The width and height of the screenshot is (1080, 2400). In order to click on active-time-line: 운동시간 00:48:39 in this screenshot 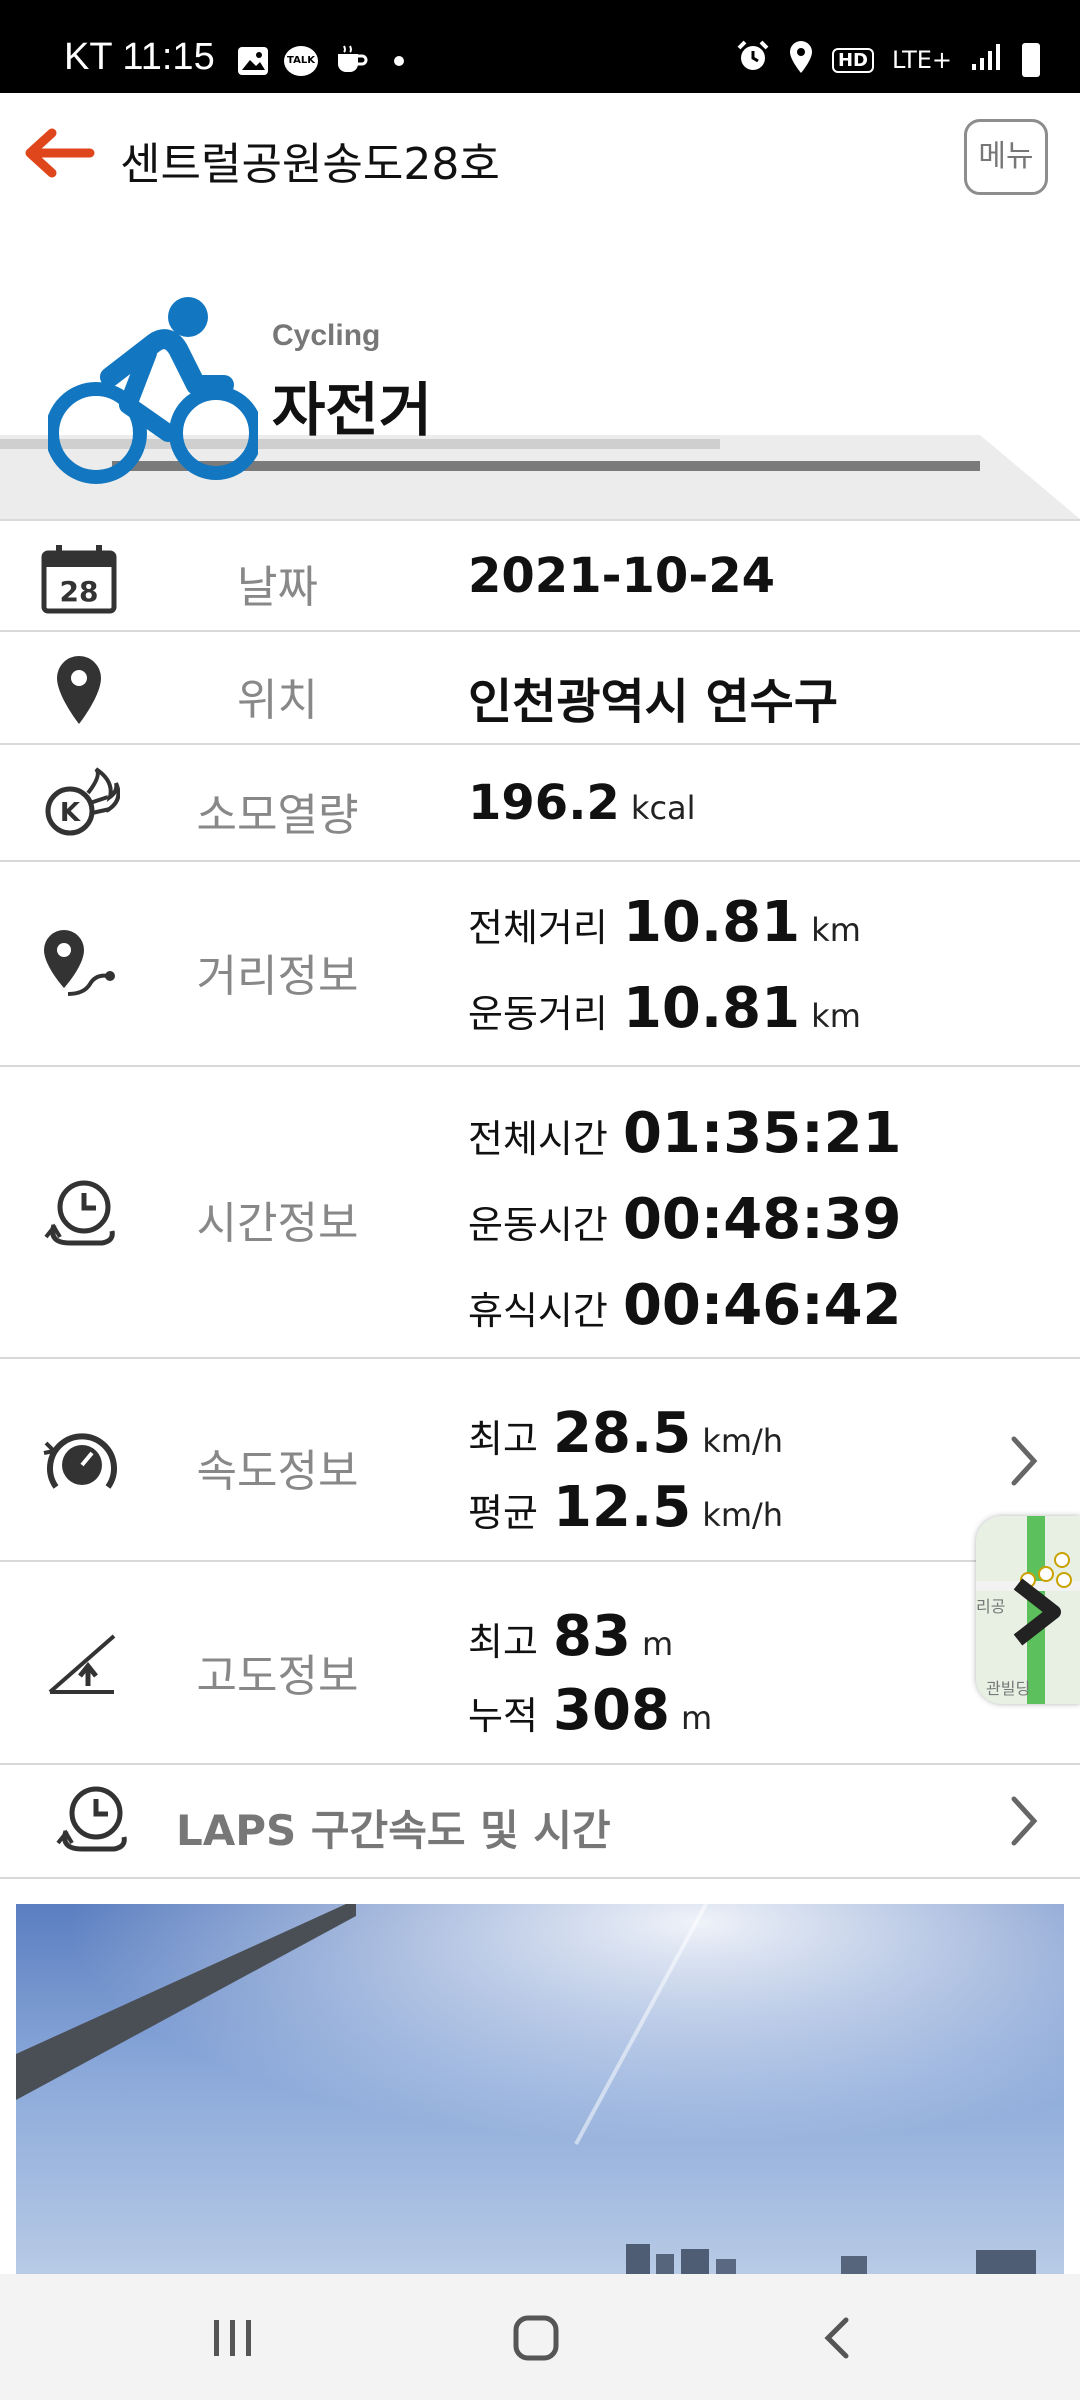, I will do `click(685, 1219)`.